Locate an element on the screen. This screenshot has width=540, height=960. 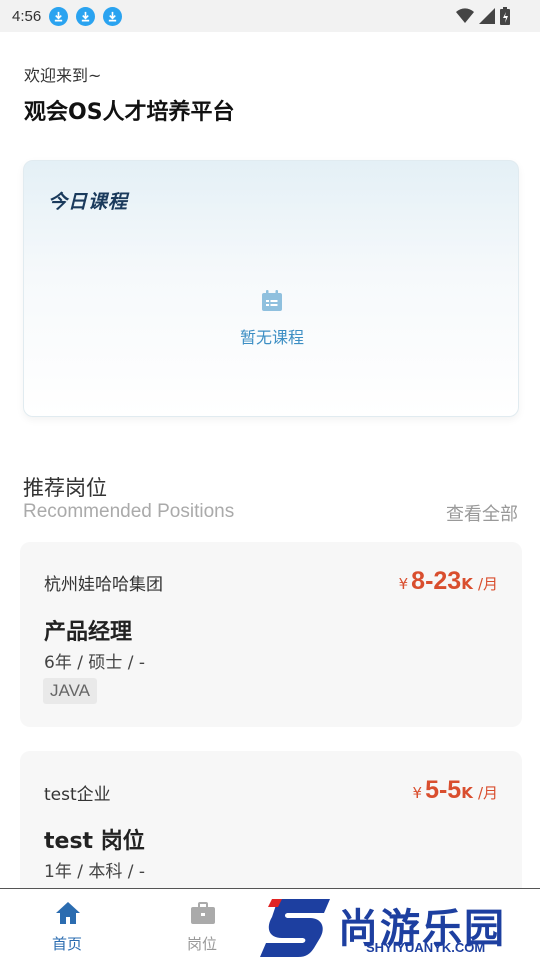
view-all-link: 查看全部 is located at coordinates (482, 513).